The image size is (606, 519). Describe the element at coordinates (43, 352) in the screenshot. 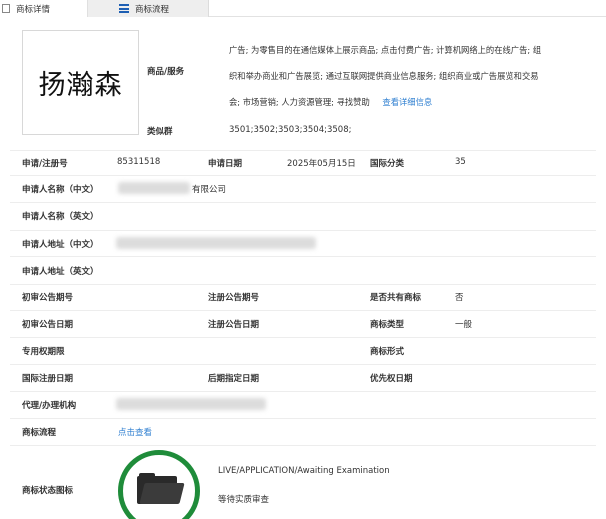

I see `exclusive-period-label: 专用权期限` at that location.